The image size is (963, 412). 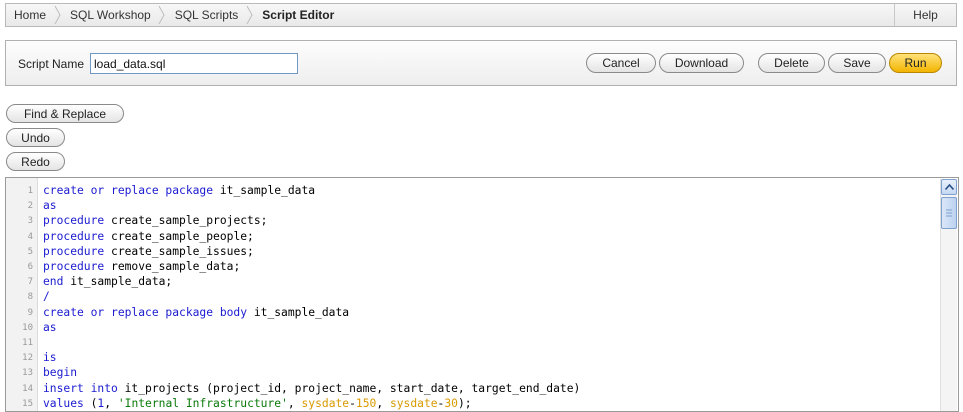 I want to click on code-token: create_sample_people;, so click(x=179, y=236).